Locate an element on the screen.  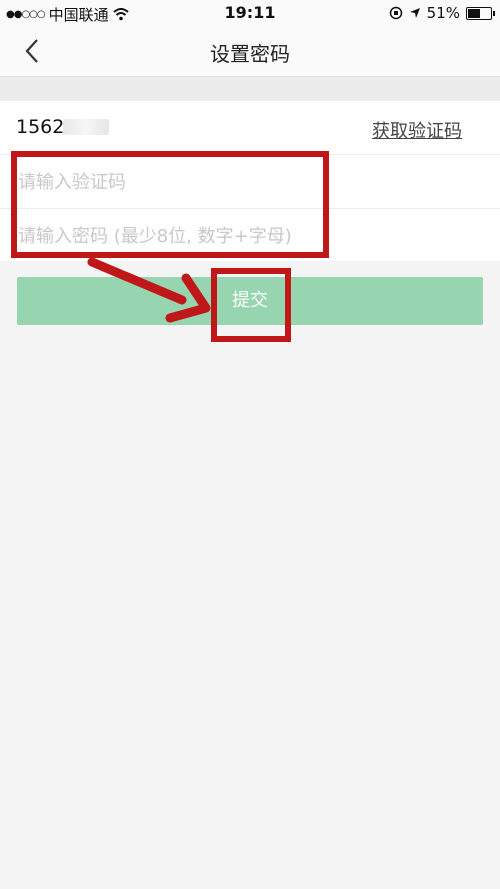
battery-icon is located at coordinates (480, 13).